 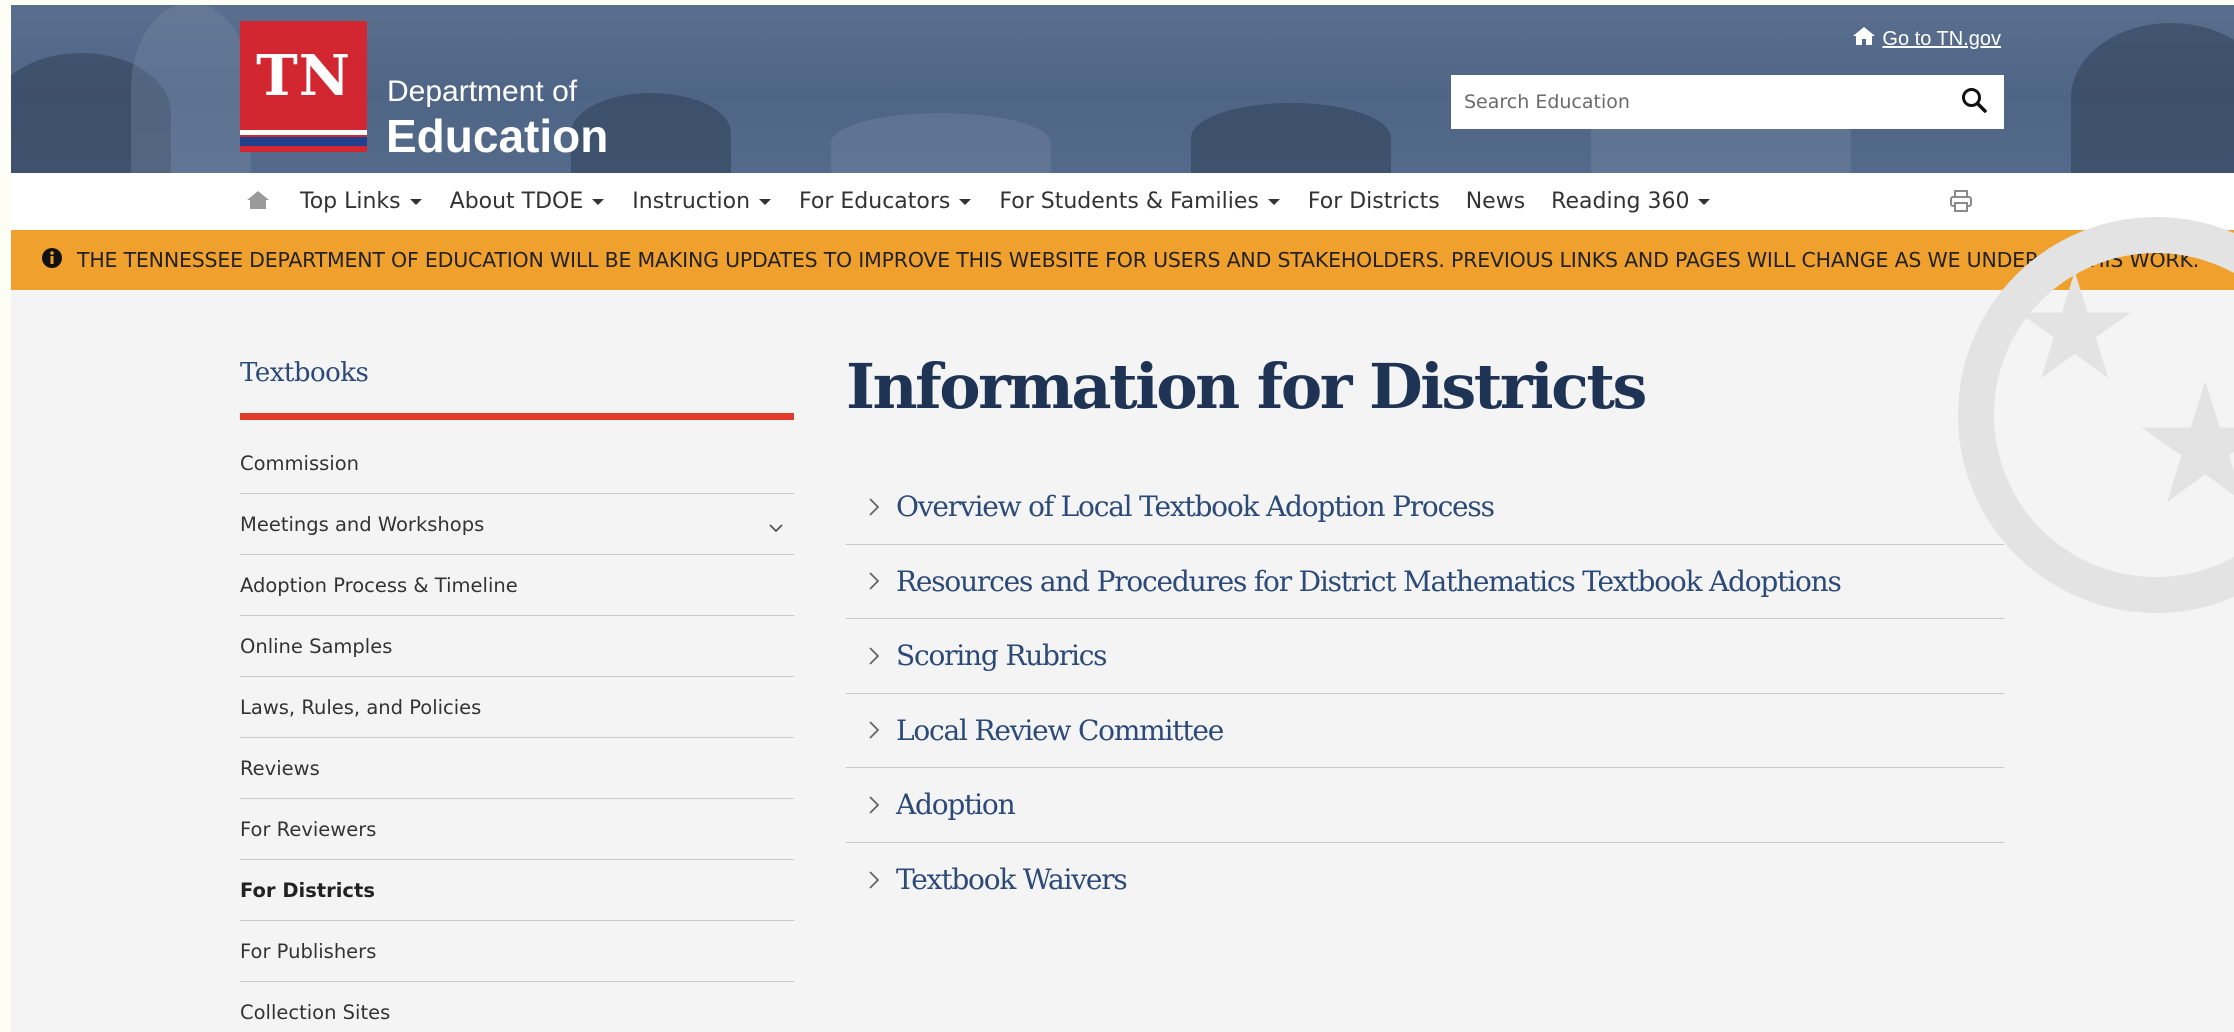 What do you see at coordinates (517, 707) in the screenshot?
I see `sidebar-item-laws-rules-policies: Laws, Rules, and Policies` at bounding box center [517, 707].